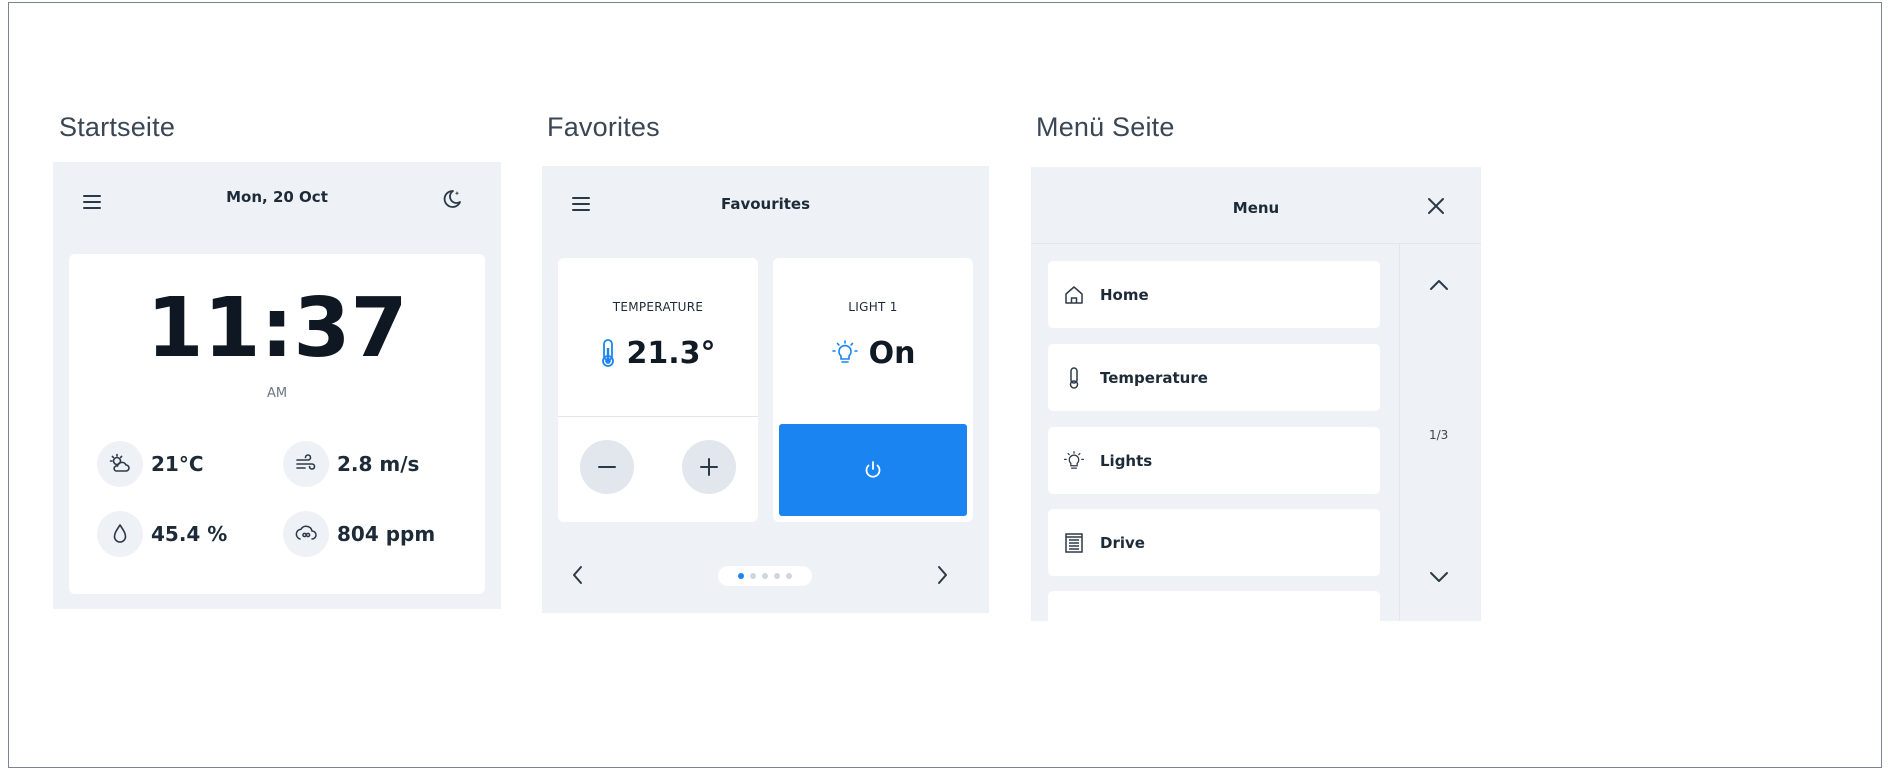 This screenshot has width=1888, height=769. What do you see at coordinates (1126, 460) in the screenshot?
I see `menu-item-label: Lights` at bounding box center [1126, 460].